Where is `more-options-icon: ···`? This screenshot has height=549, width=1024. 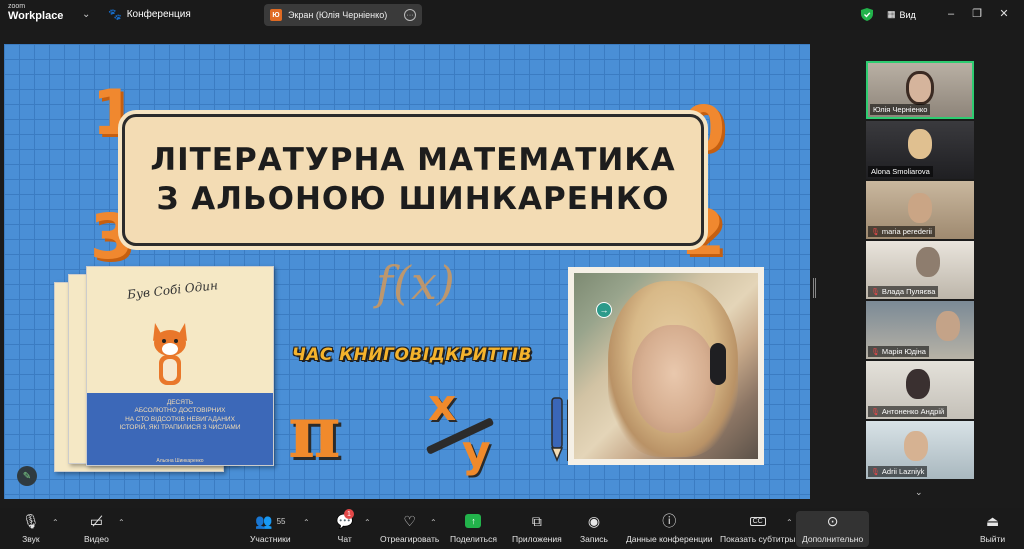 more-options-icon: ··· is located at coordinates (410, 15).